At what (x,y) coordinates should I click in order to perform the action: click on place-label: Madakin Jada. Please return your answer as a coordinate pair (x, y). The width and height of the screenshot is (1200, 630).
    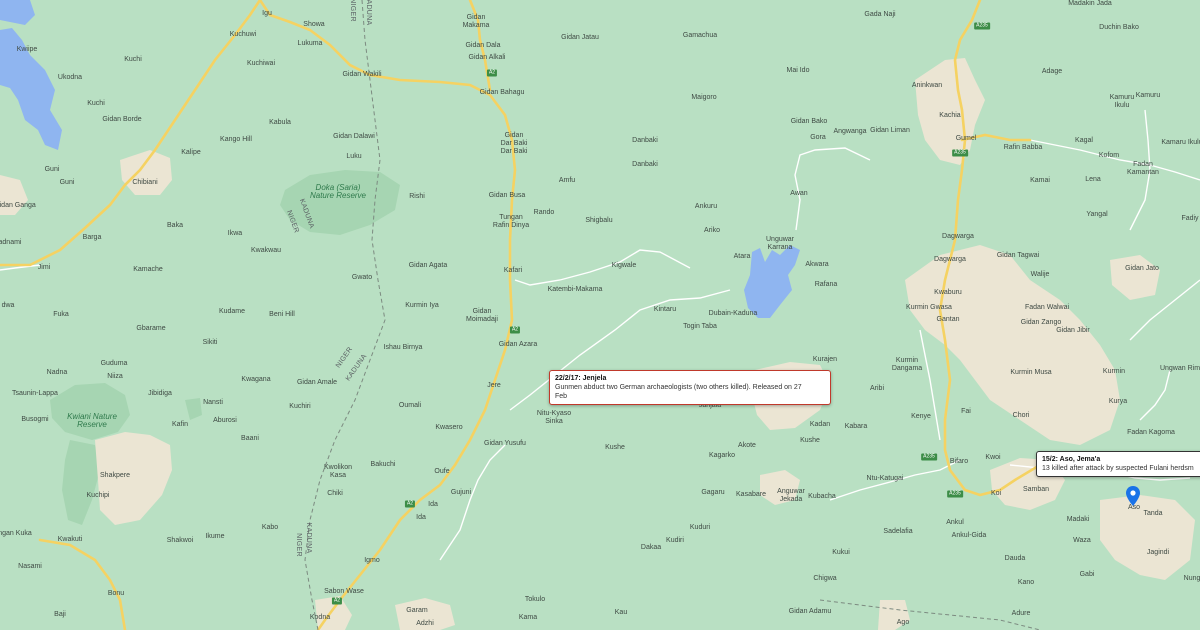
    Looking at the image, I should click on (1090, 3).